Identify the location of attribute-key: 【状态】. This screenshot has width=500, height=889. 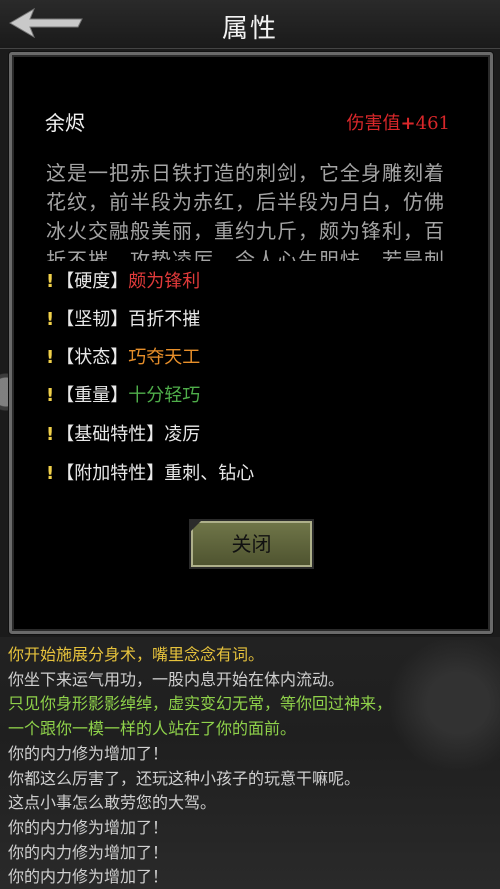
(92, 357).